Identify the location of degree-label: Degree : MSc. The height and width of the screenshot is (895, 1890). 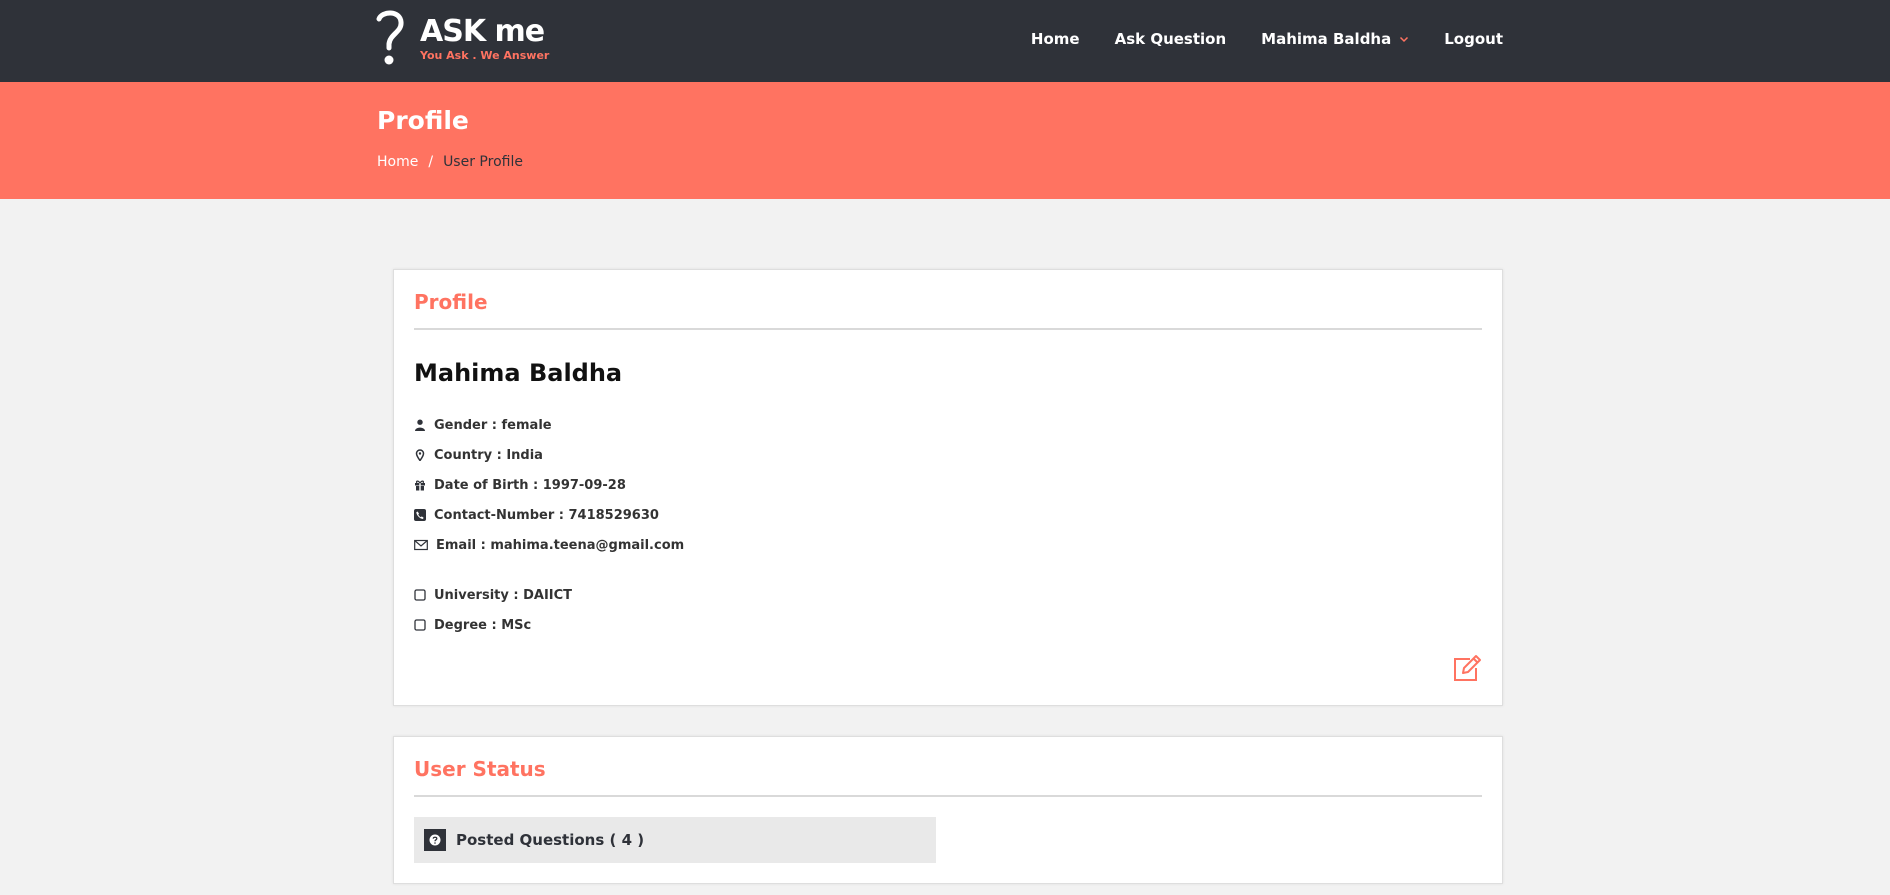
(483, 625).